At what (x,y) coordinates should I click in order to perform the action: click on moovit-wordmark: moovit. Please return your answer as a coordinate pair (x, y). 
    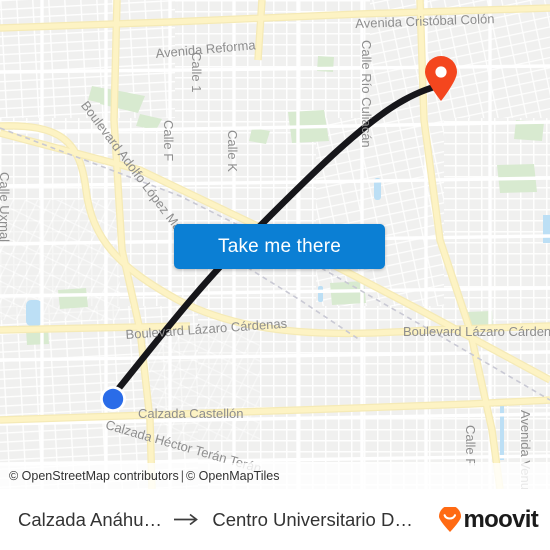
    Looking at the image, I should click on (501, 519).